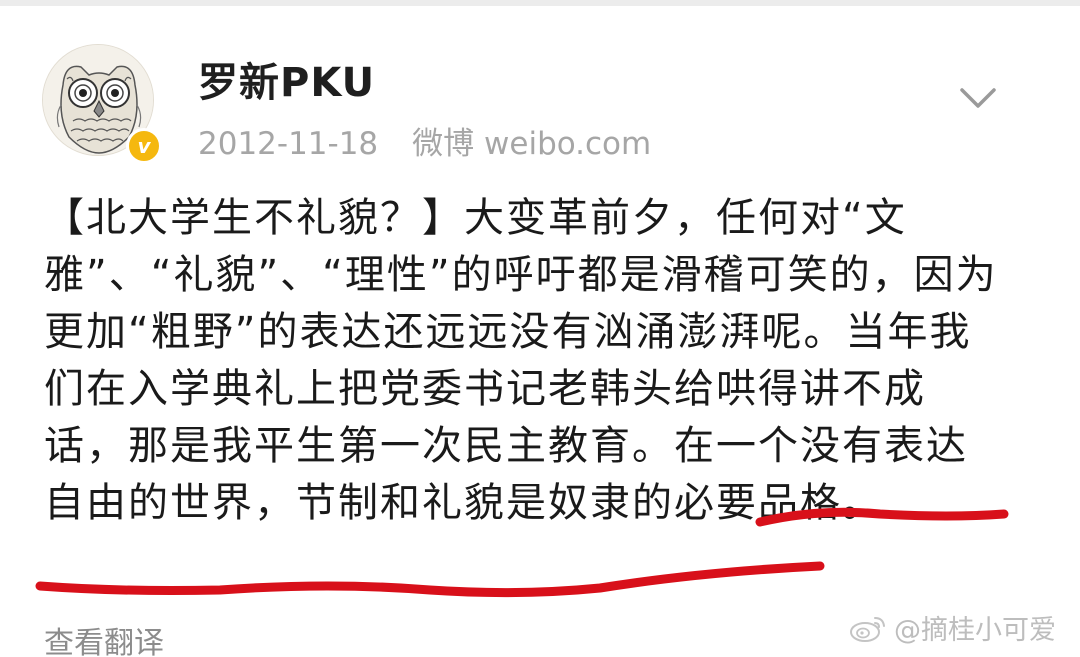 The width and height of the screenshot is (1080, 657). I want to click on author-avatar: v, so click(102, 104).